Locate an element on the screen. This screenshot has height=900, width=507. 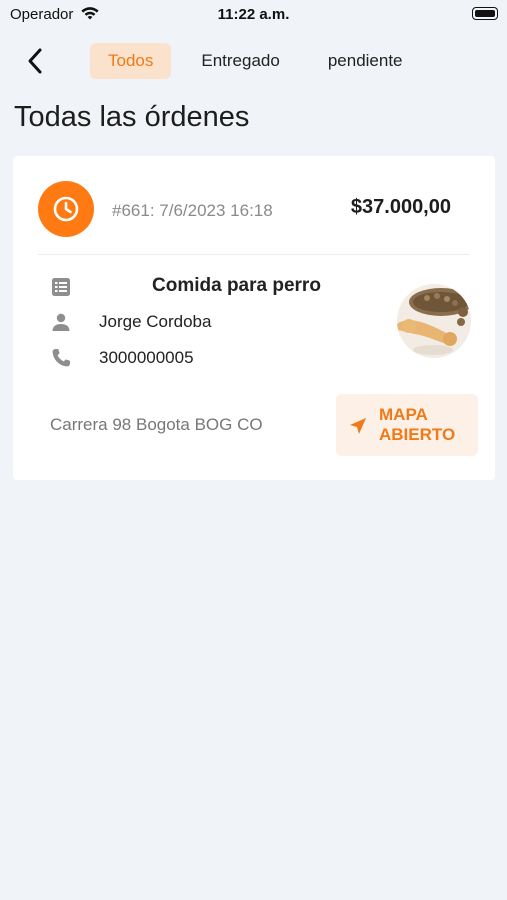
clock-time: 11:22 a.m. is located at coordinates (253, 14).